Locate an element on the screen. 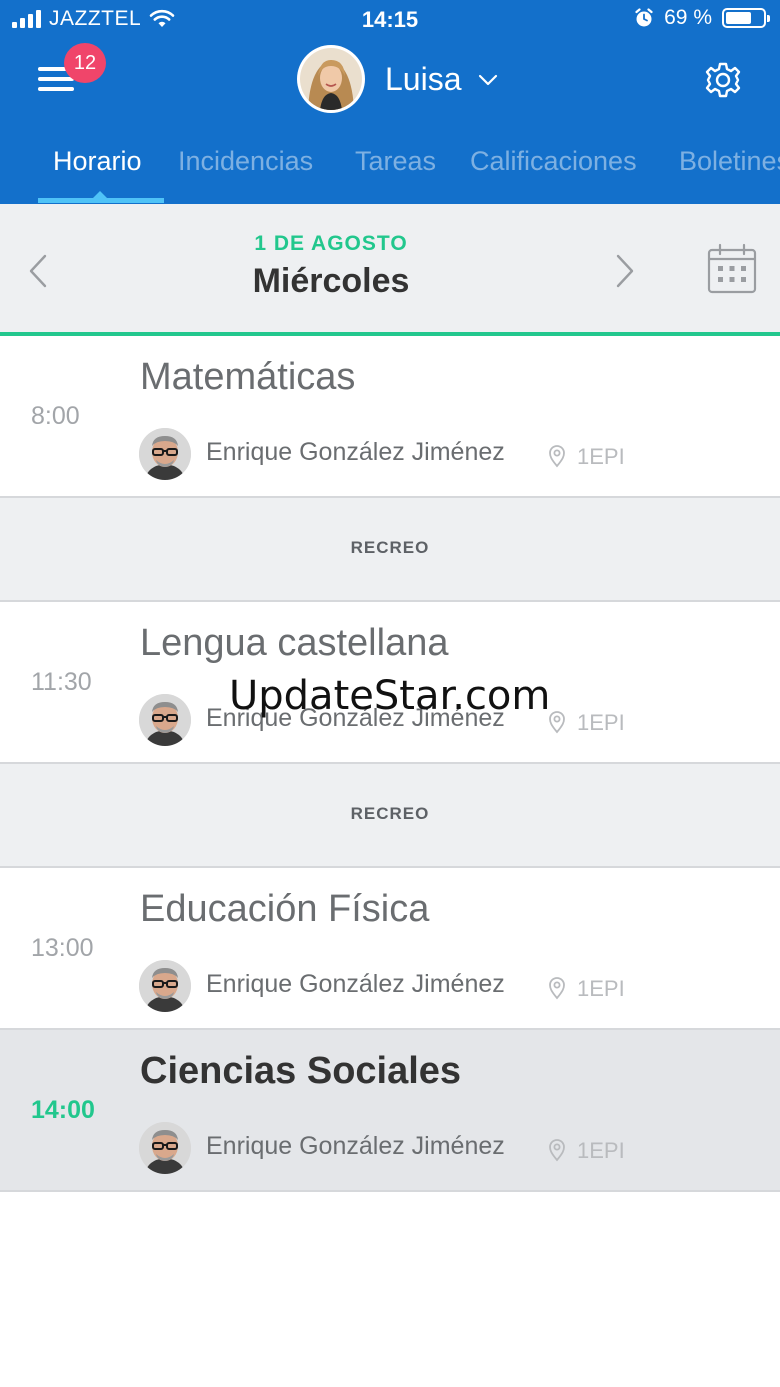 The width and height of the screenshot is (780, 1387). calendar-icon is located at coordinates (732, 269).